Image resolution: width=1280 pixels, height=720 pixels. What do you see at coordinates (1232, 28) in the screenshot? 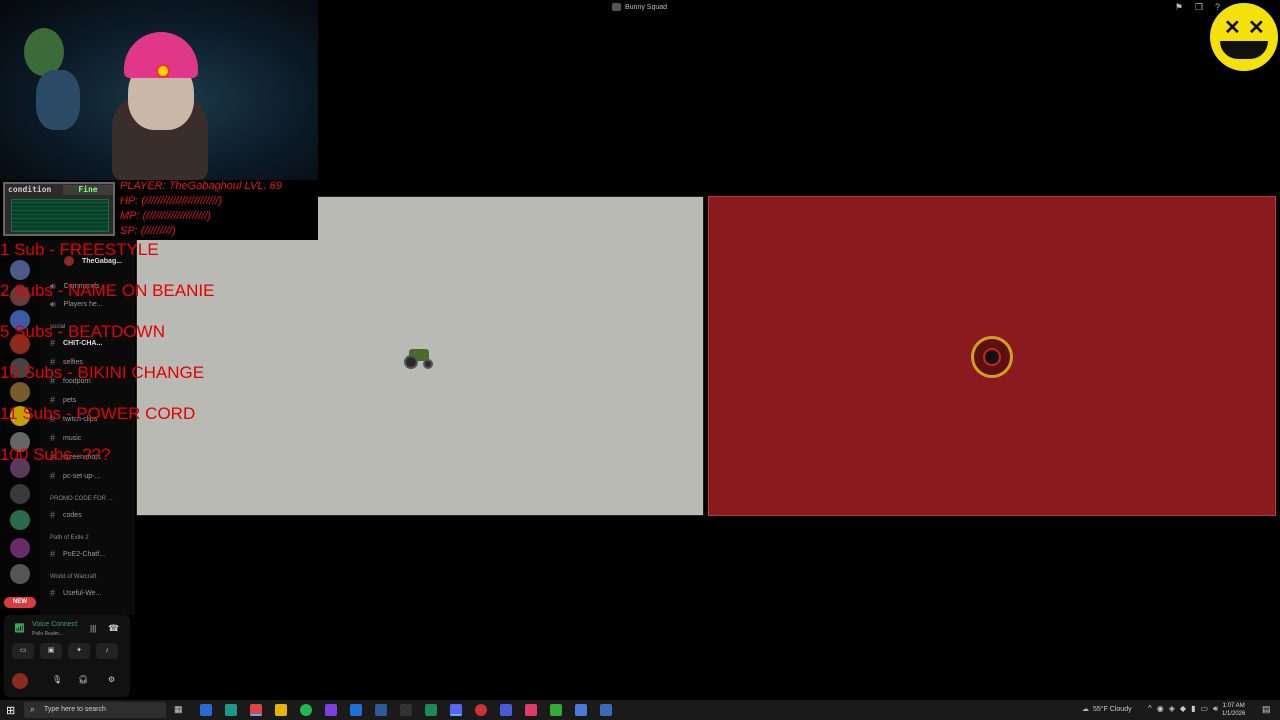
I see `x-eye-icon: ✕` at bounding box center [1232, 28].